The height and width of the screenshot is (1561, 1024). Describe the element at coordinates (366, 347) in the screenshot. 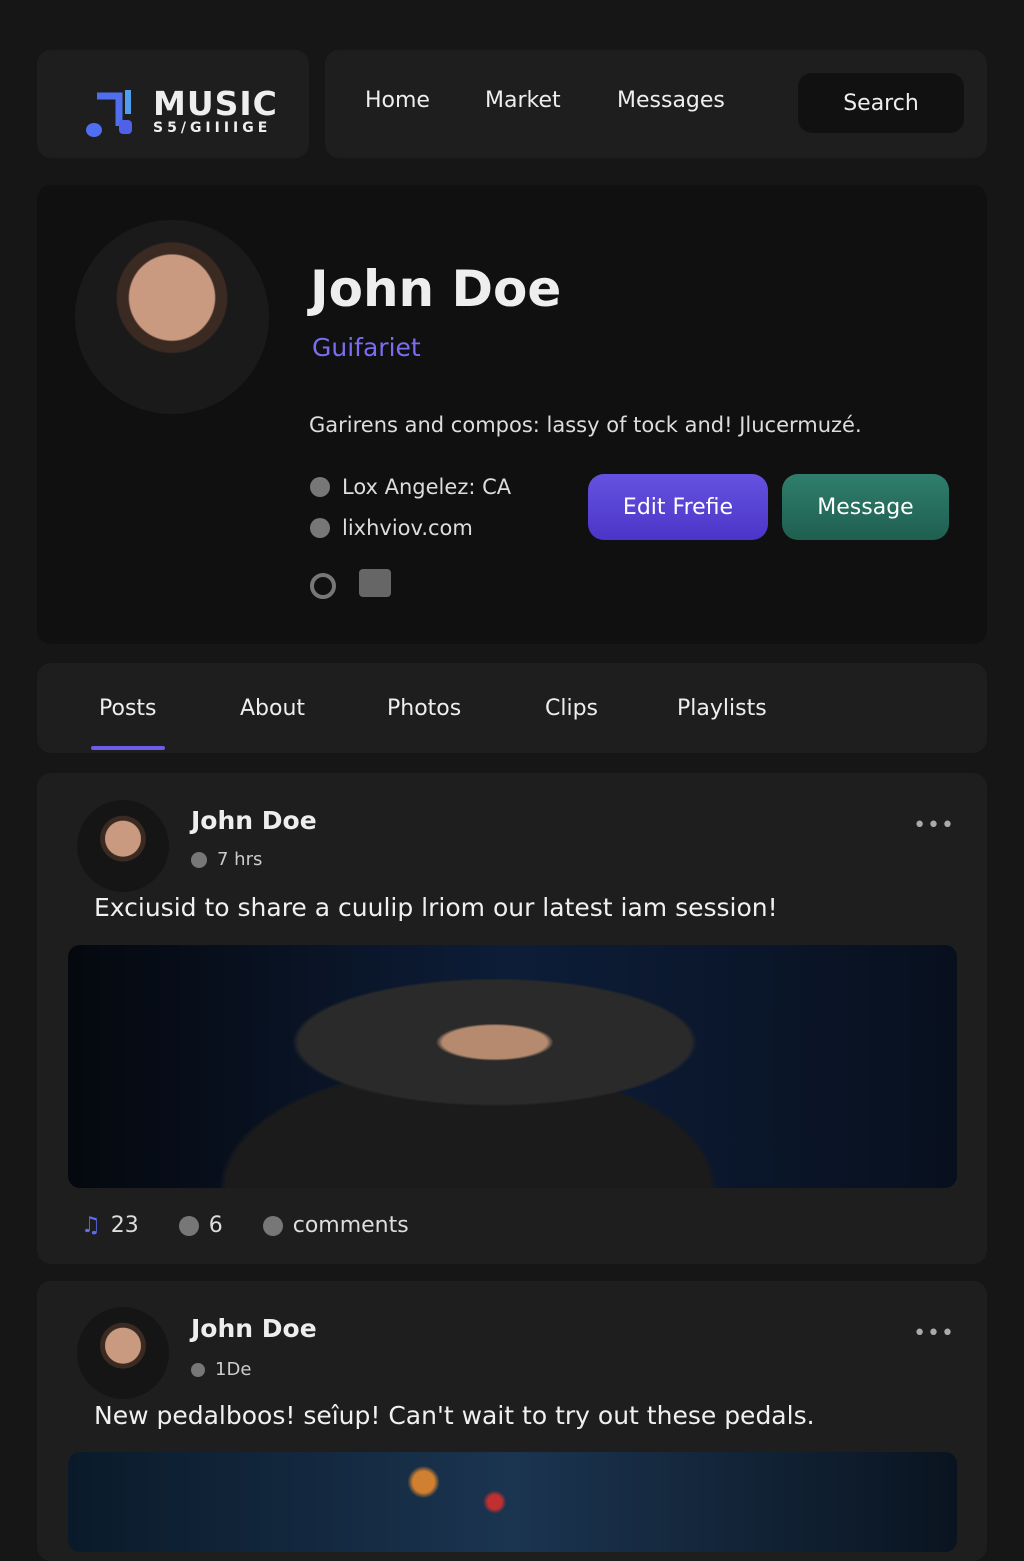

I see `profile-role: Guifariet` at that location.